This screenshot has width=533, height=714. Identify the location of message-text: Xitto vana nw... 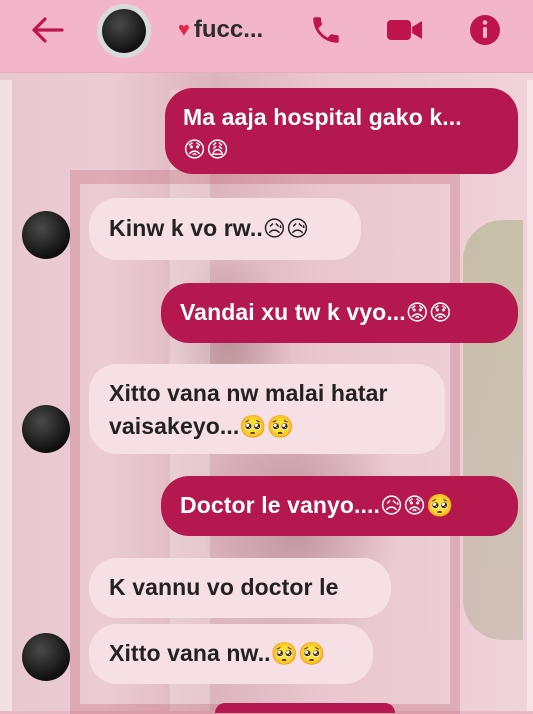
(190, 653).